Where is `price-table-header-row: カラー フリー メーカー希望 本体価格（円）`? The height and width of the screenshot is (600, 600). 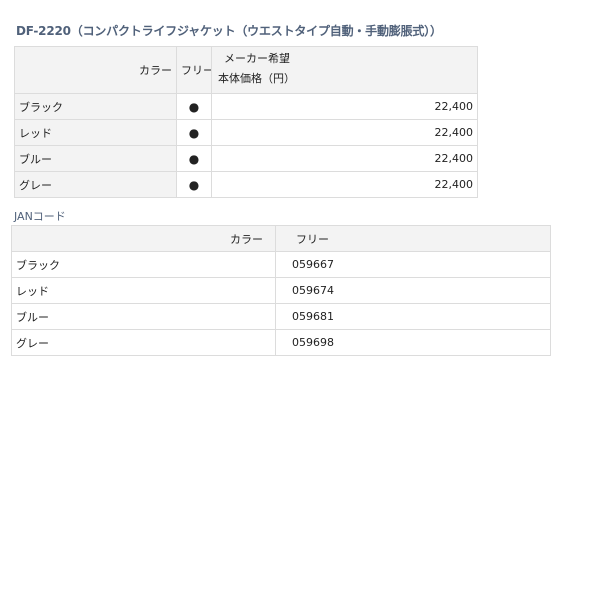 price-table-header-row: カラー フリー メーカー希望 本体価格（円） is located at coordinates (246, 70).